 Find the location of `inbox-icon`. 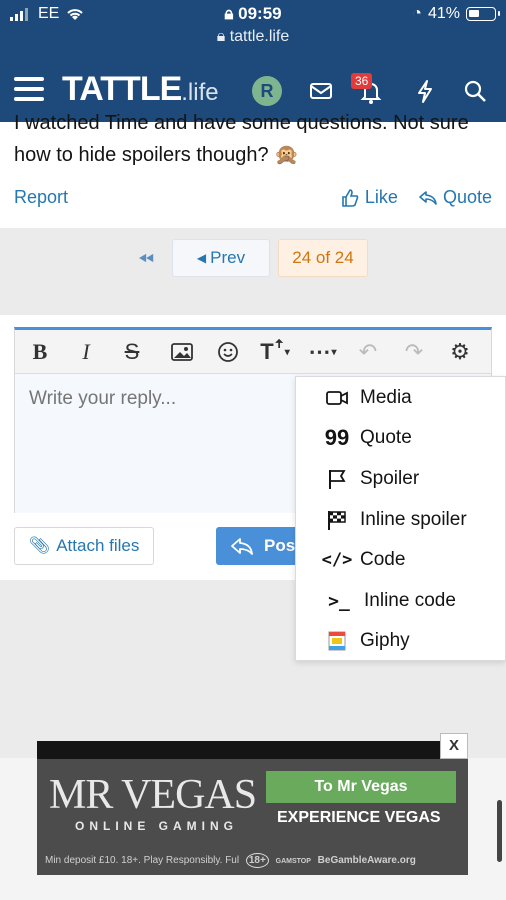

inbox-icon is located at coordinates (321, 91).